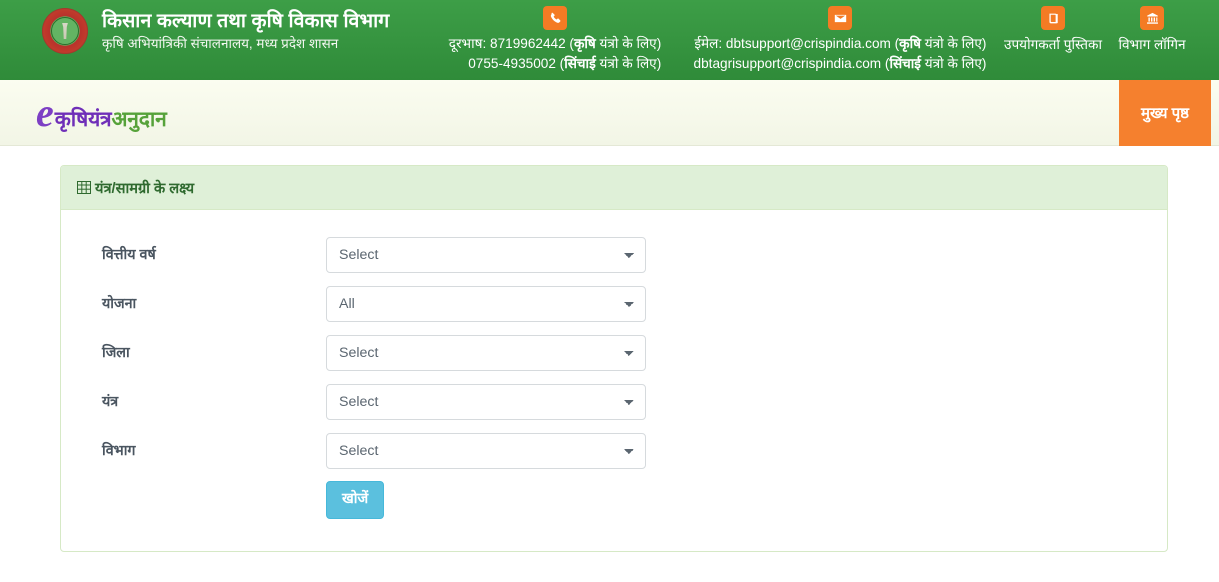  What do you see at coordinates (614, 500) in the screenshot?
I see `form-actions: खोजें` at bounding box center [614, 500].